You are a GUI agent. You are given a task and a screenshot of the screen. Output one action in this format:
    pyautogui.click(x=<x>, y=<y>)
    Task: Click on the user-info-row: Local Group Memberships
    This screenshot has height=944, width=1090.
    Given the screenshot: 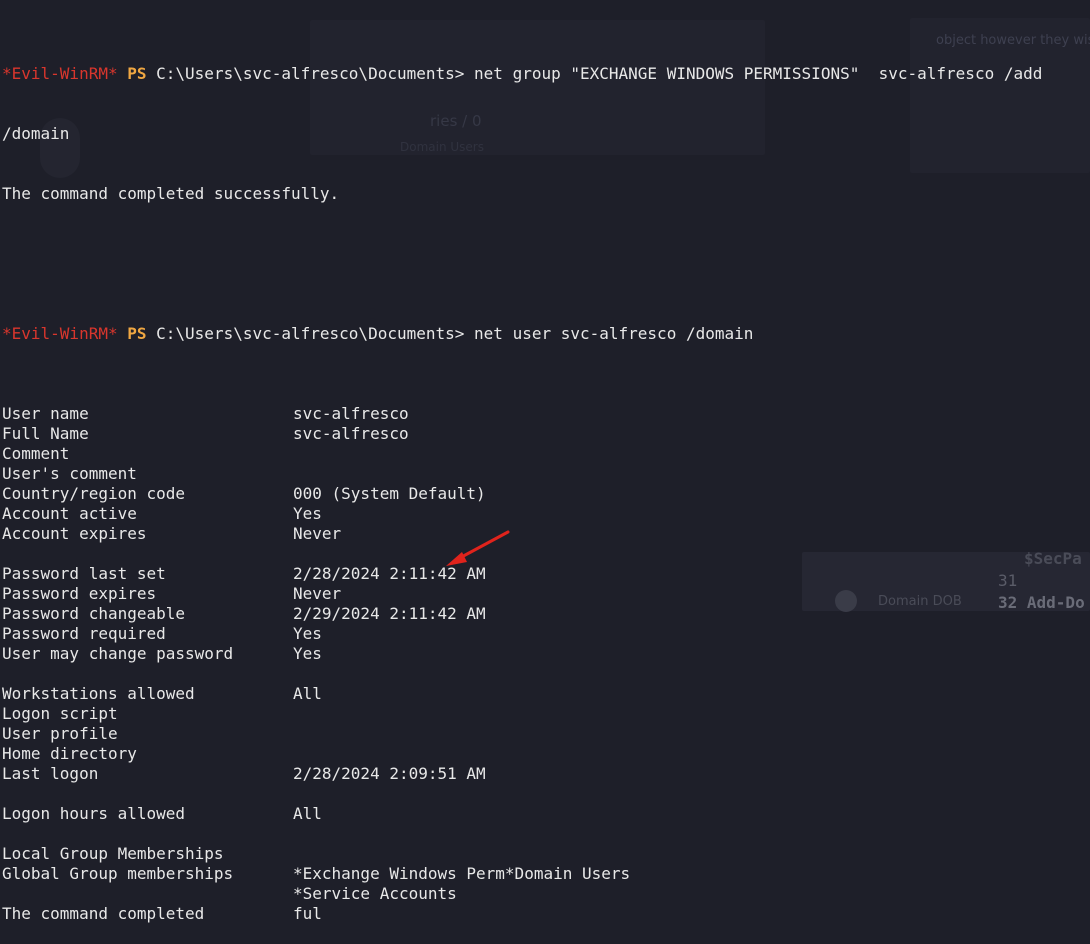 What is the action you would take?
    pyautogui.click(x=522, y=854)
    